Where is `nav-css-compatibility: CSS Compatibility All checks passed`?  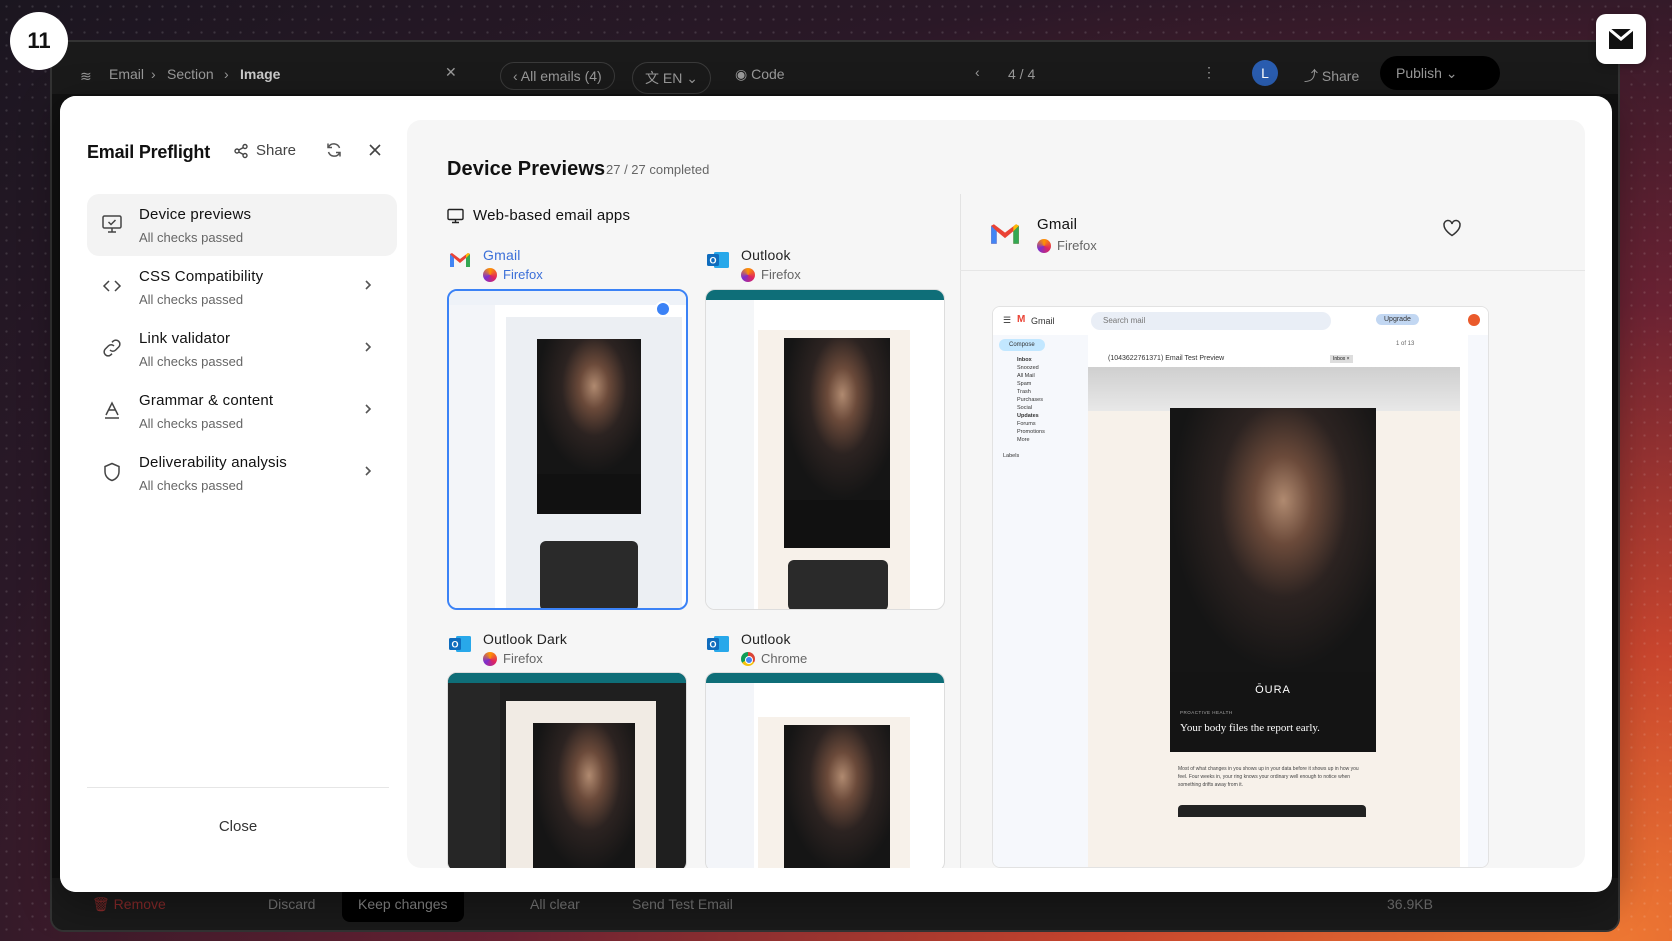 nav-css-compatibility: CSS Compatibility All checks passed is located at coordinates (237, 287).